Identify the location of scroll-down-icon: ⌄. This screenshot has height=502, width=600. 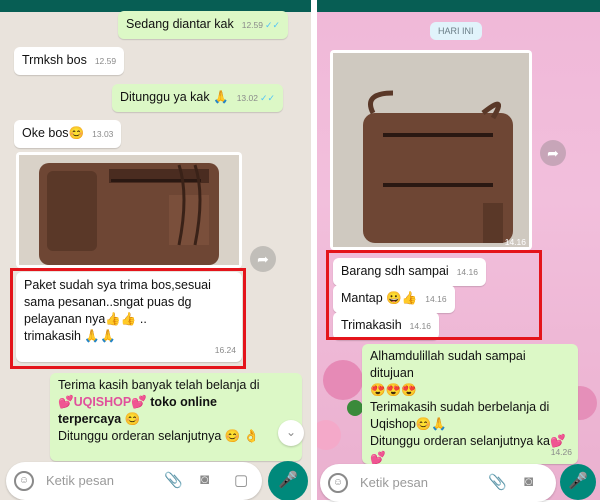
(291, 433).